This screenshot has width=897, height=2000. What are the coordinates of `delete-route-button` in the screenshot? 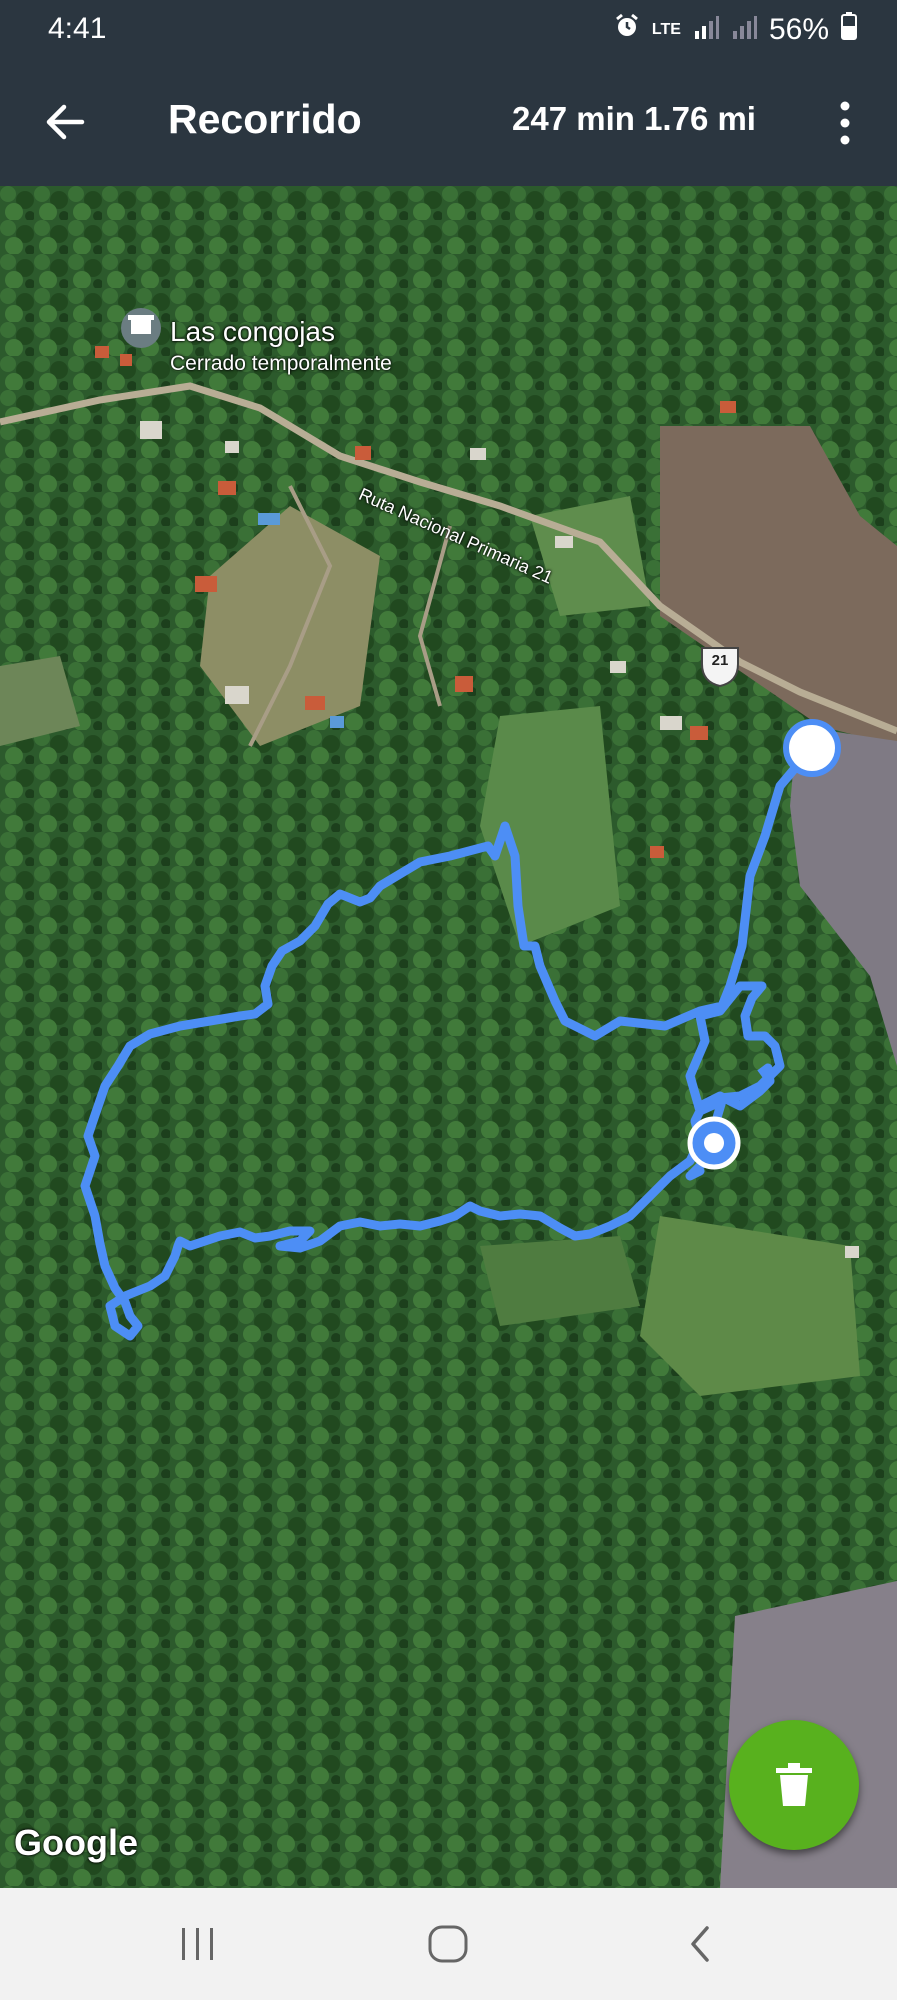 It's located at (794, 1785).